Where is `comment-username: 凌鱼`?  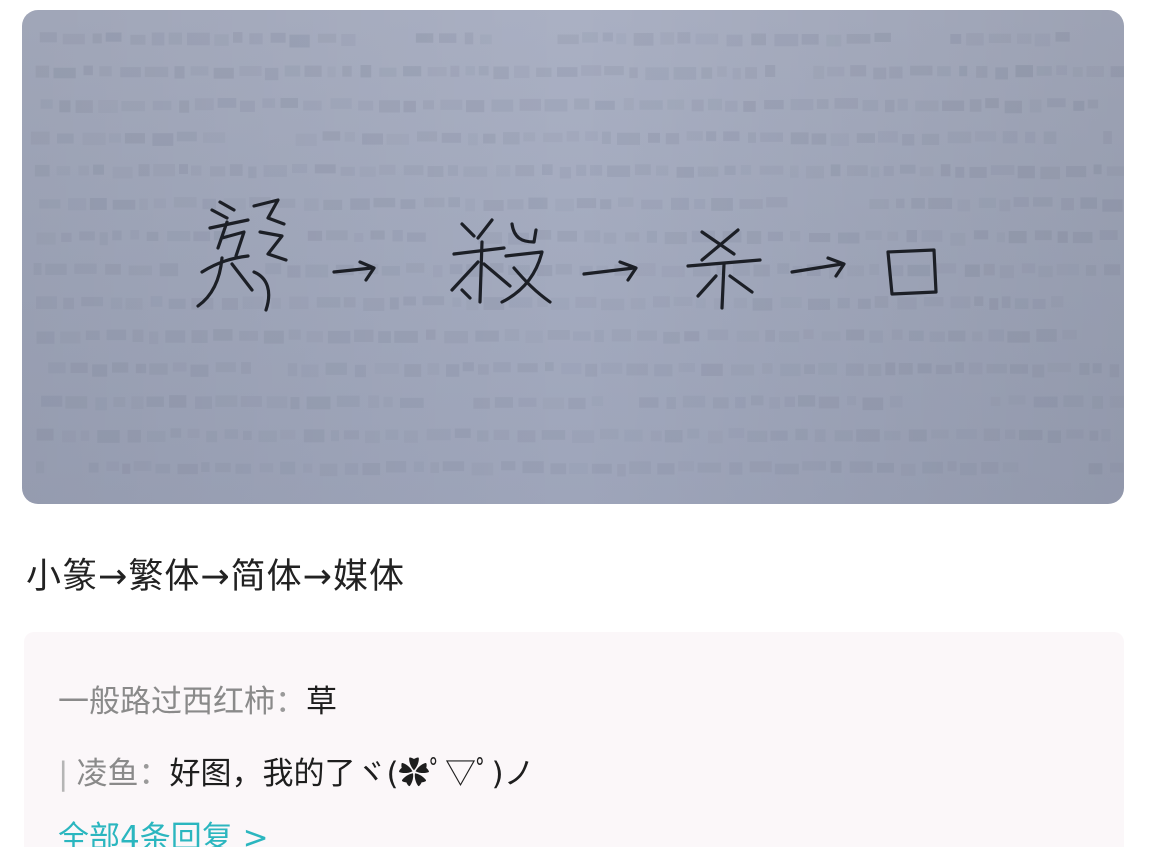 comment-username: 凌鱼 is located at coordinates (107, 774).